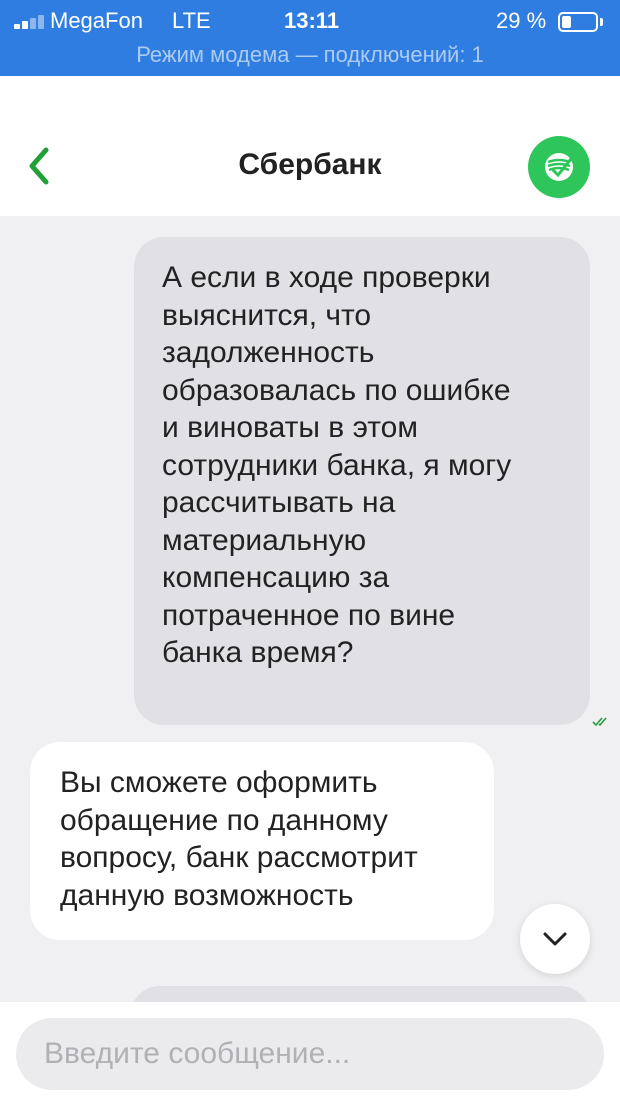 The image size is (620, 1100). What do you see at coordinates (96, 20) in the screenshot?
I see `carrier-name: MegaFon` at bounding box center [96, 20].